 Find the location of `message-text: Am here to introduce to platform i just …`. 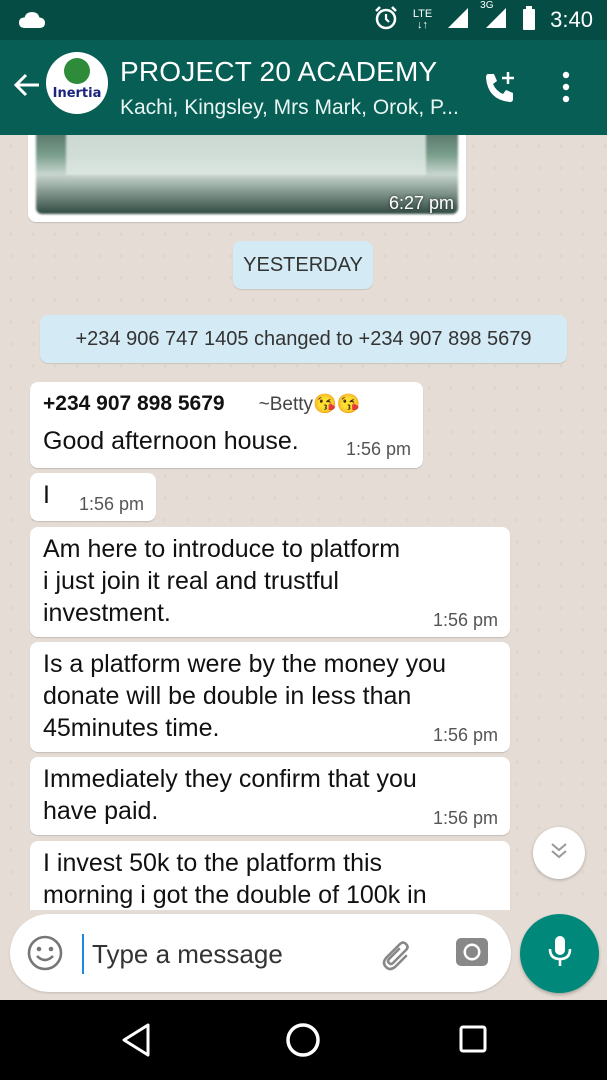

message-text: Am here to introduce to platform i just … is located at coordinates (222, 581).